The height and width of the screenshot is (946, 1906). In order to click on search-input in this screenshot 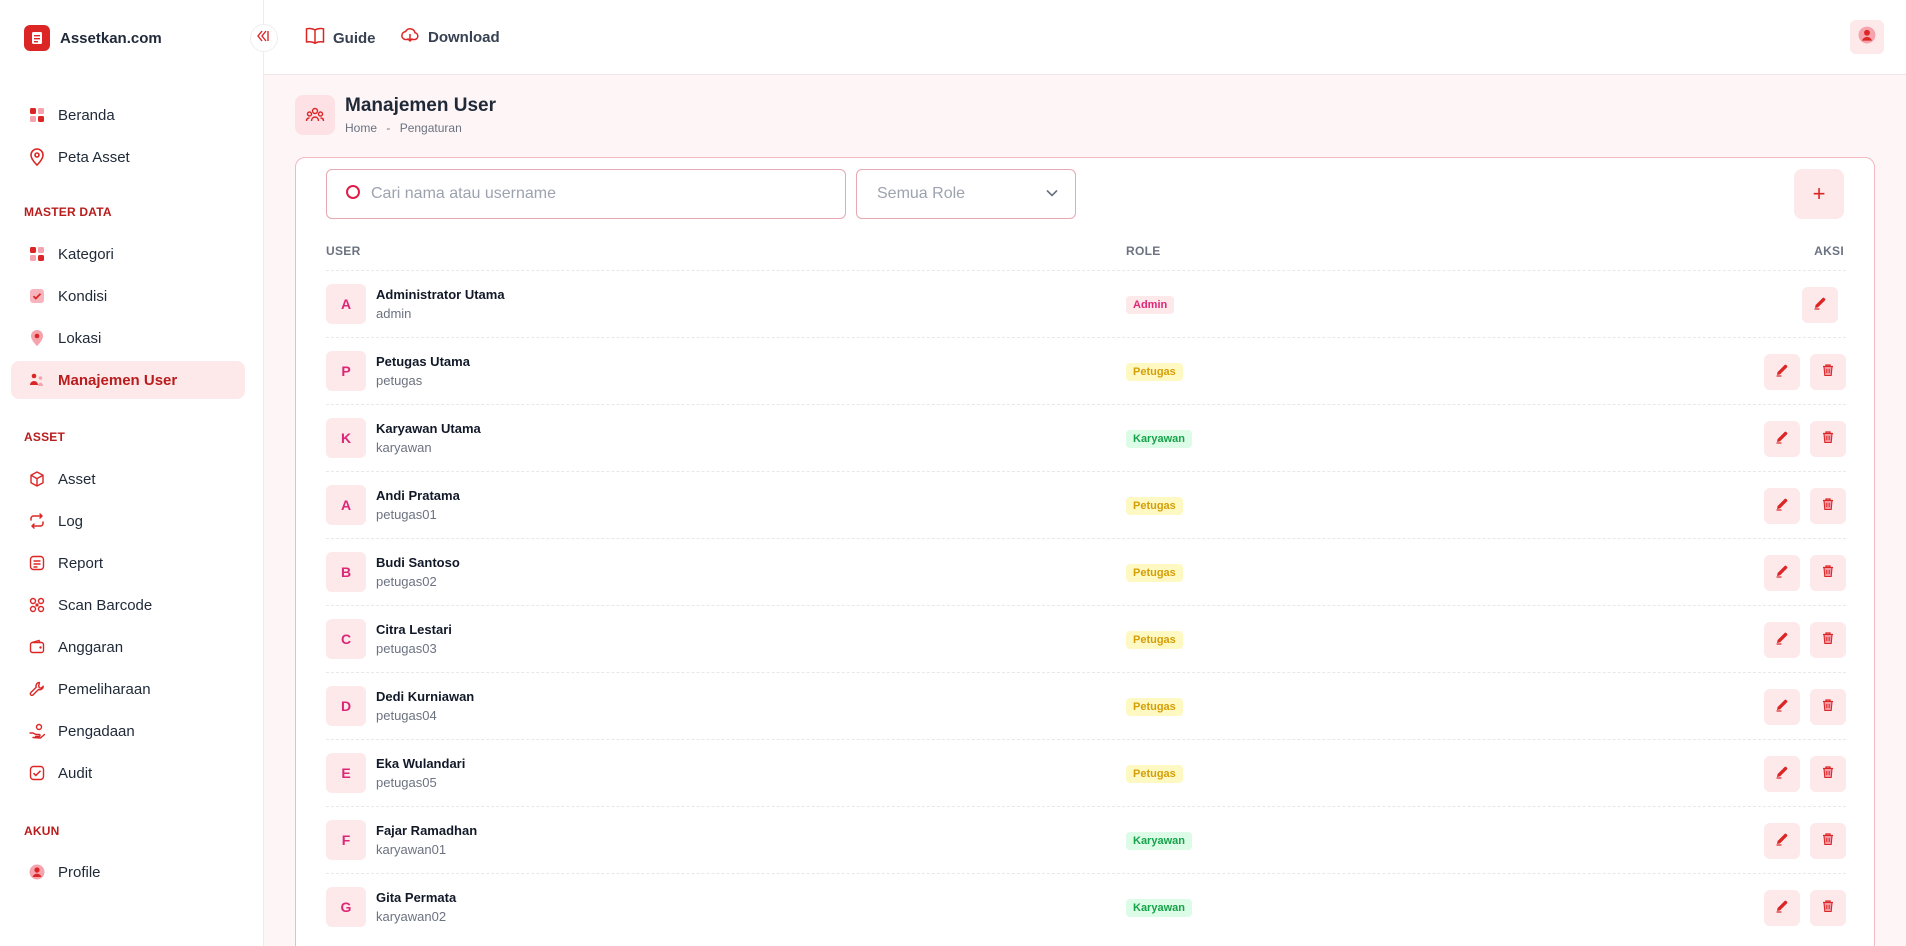, I will do `click(591, 194)`.